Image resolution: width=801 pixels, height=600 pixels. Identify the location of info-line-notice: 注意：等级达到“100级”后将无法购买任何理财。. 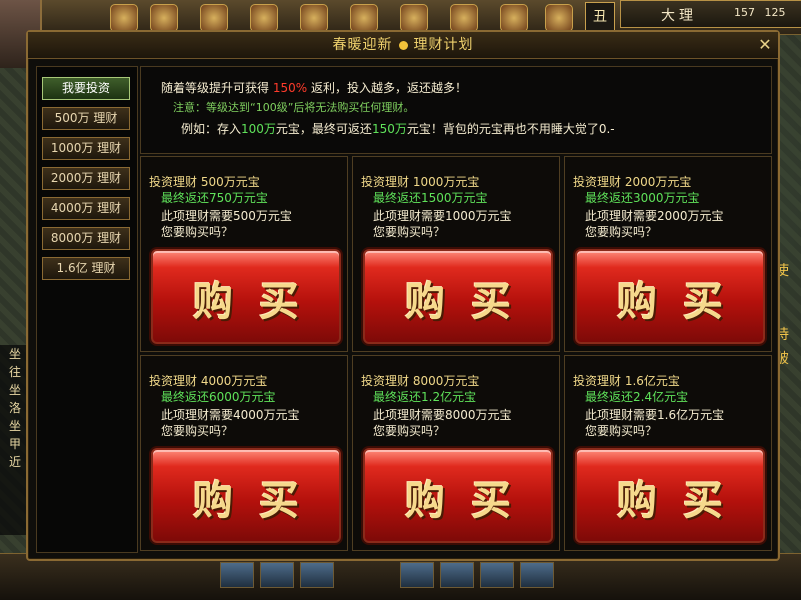
(294, 107).